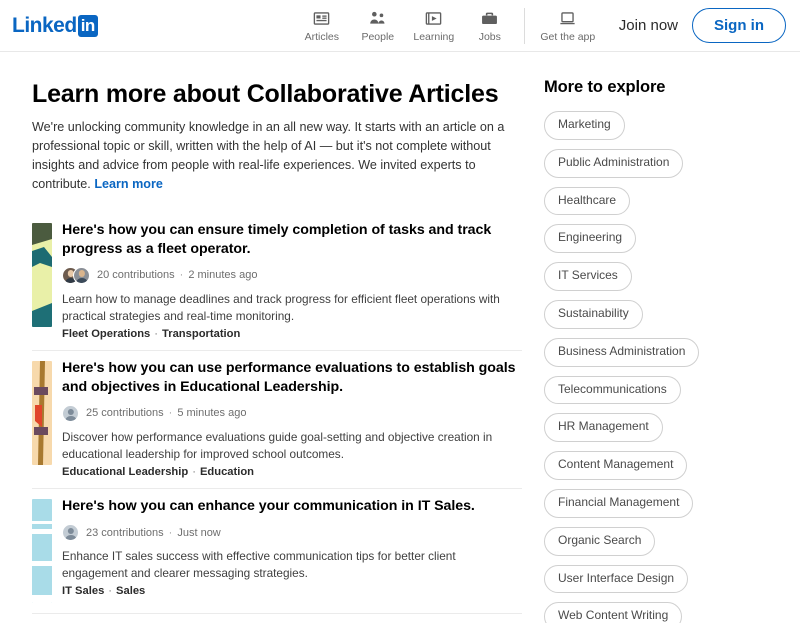 Image resolution: width=800 pixels, height=623 pixels. Describe the element at coordinates (136, 275) in the screenshot. I see `contribution-count: 20 contributions` at that location.